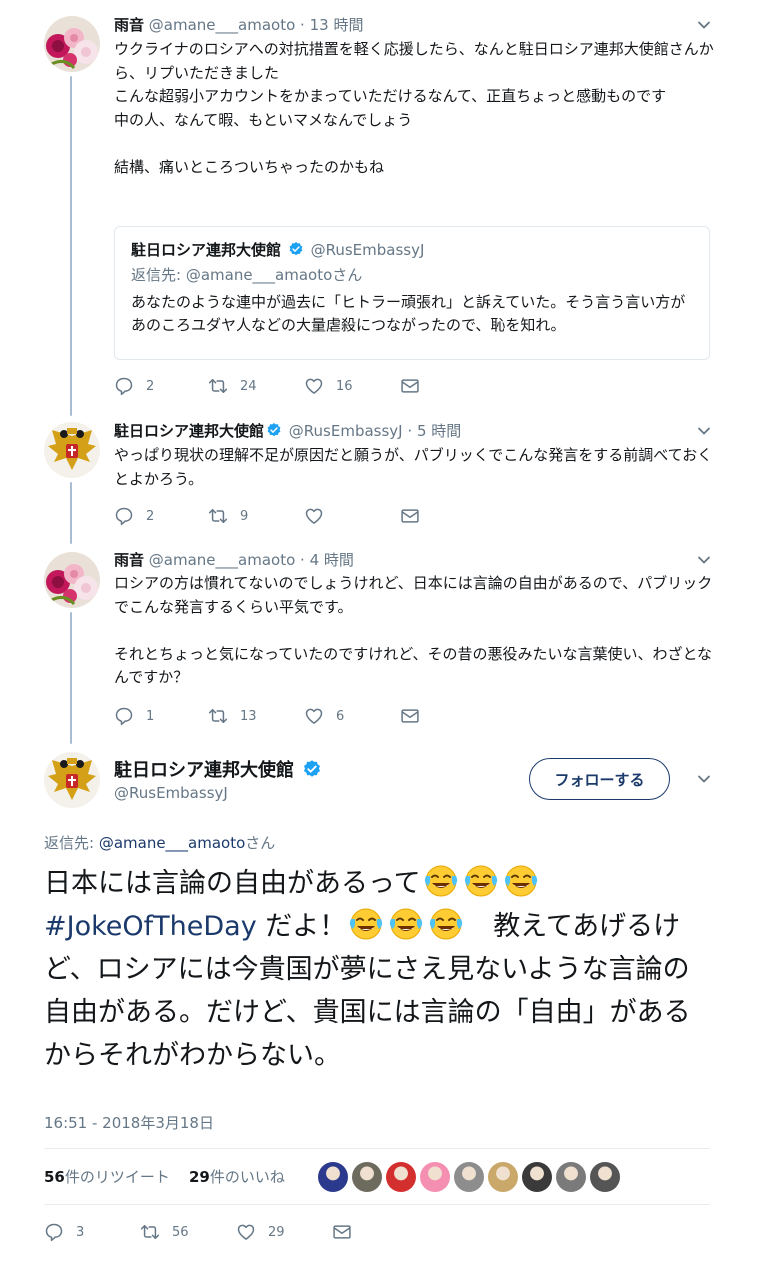 The height and width of the screenshot is (1280, 759). What do you see at coordinates (248, 386) in the screenshot?
I see `retweet-count: 24` at bounding box center [248, 386].